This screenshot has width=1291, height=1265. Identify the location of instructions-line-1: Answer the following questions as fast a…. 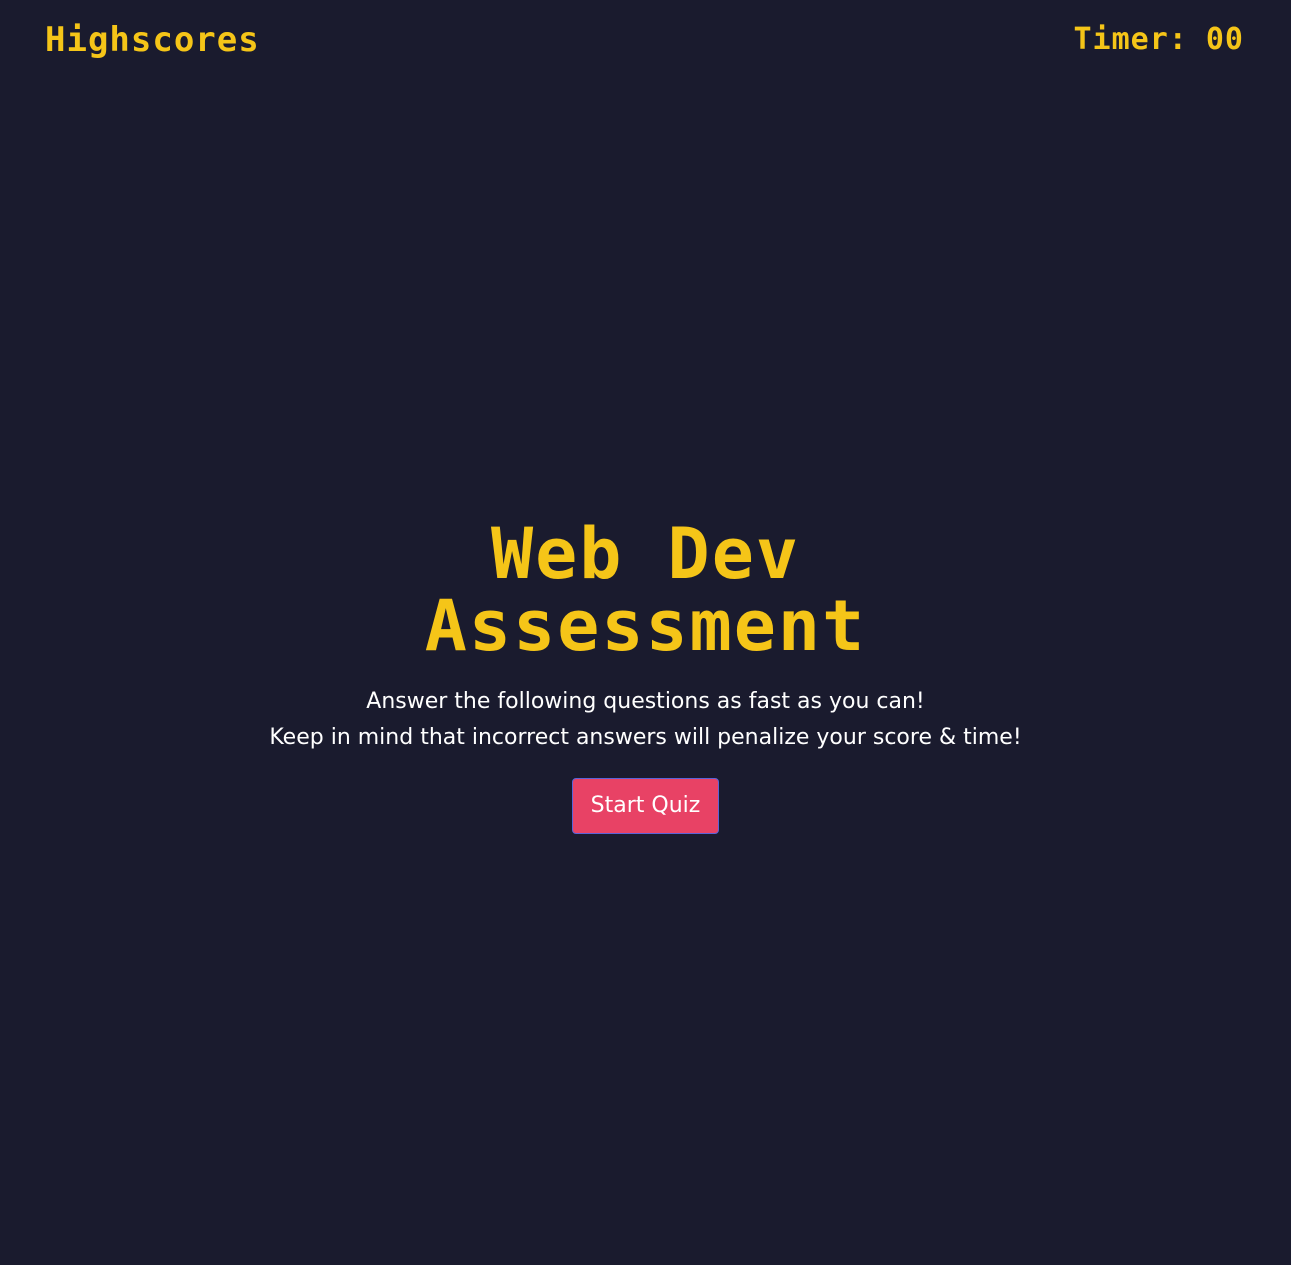
(645, 701).